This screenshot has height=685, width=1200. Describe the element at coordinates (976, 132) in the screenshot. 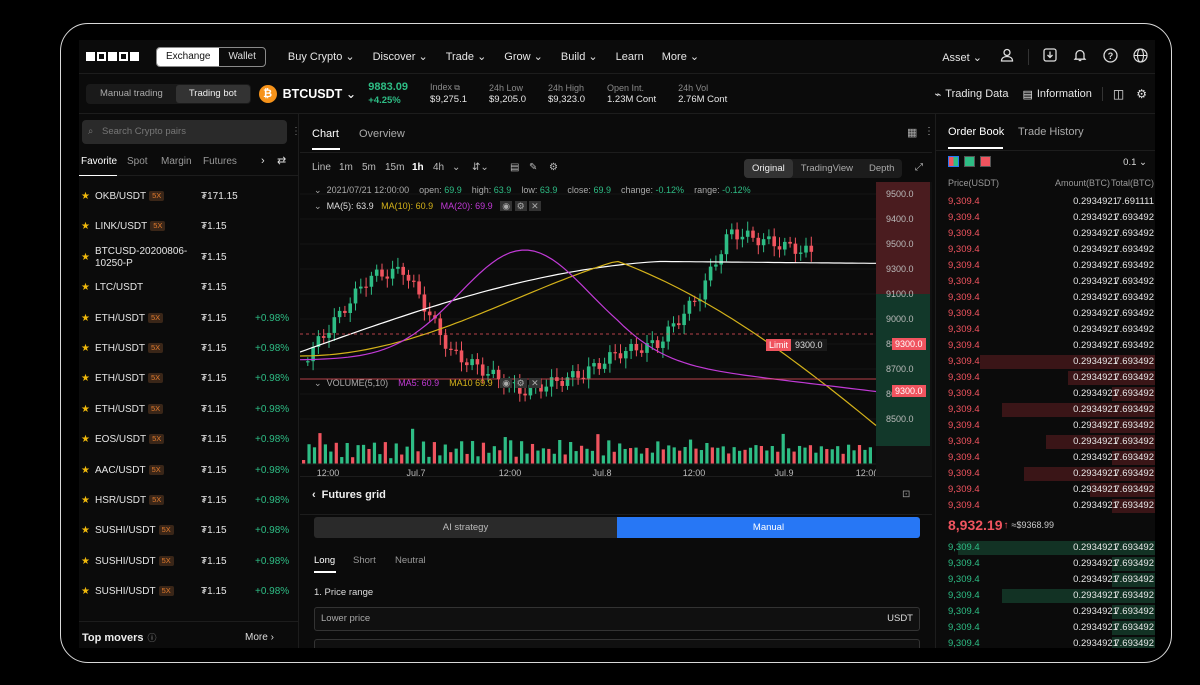

I see `tab-order-book: Order Book` at that location.